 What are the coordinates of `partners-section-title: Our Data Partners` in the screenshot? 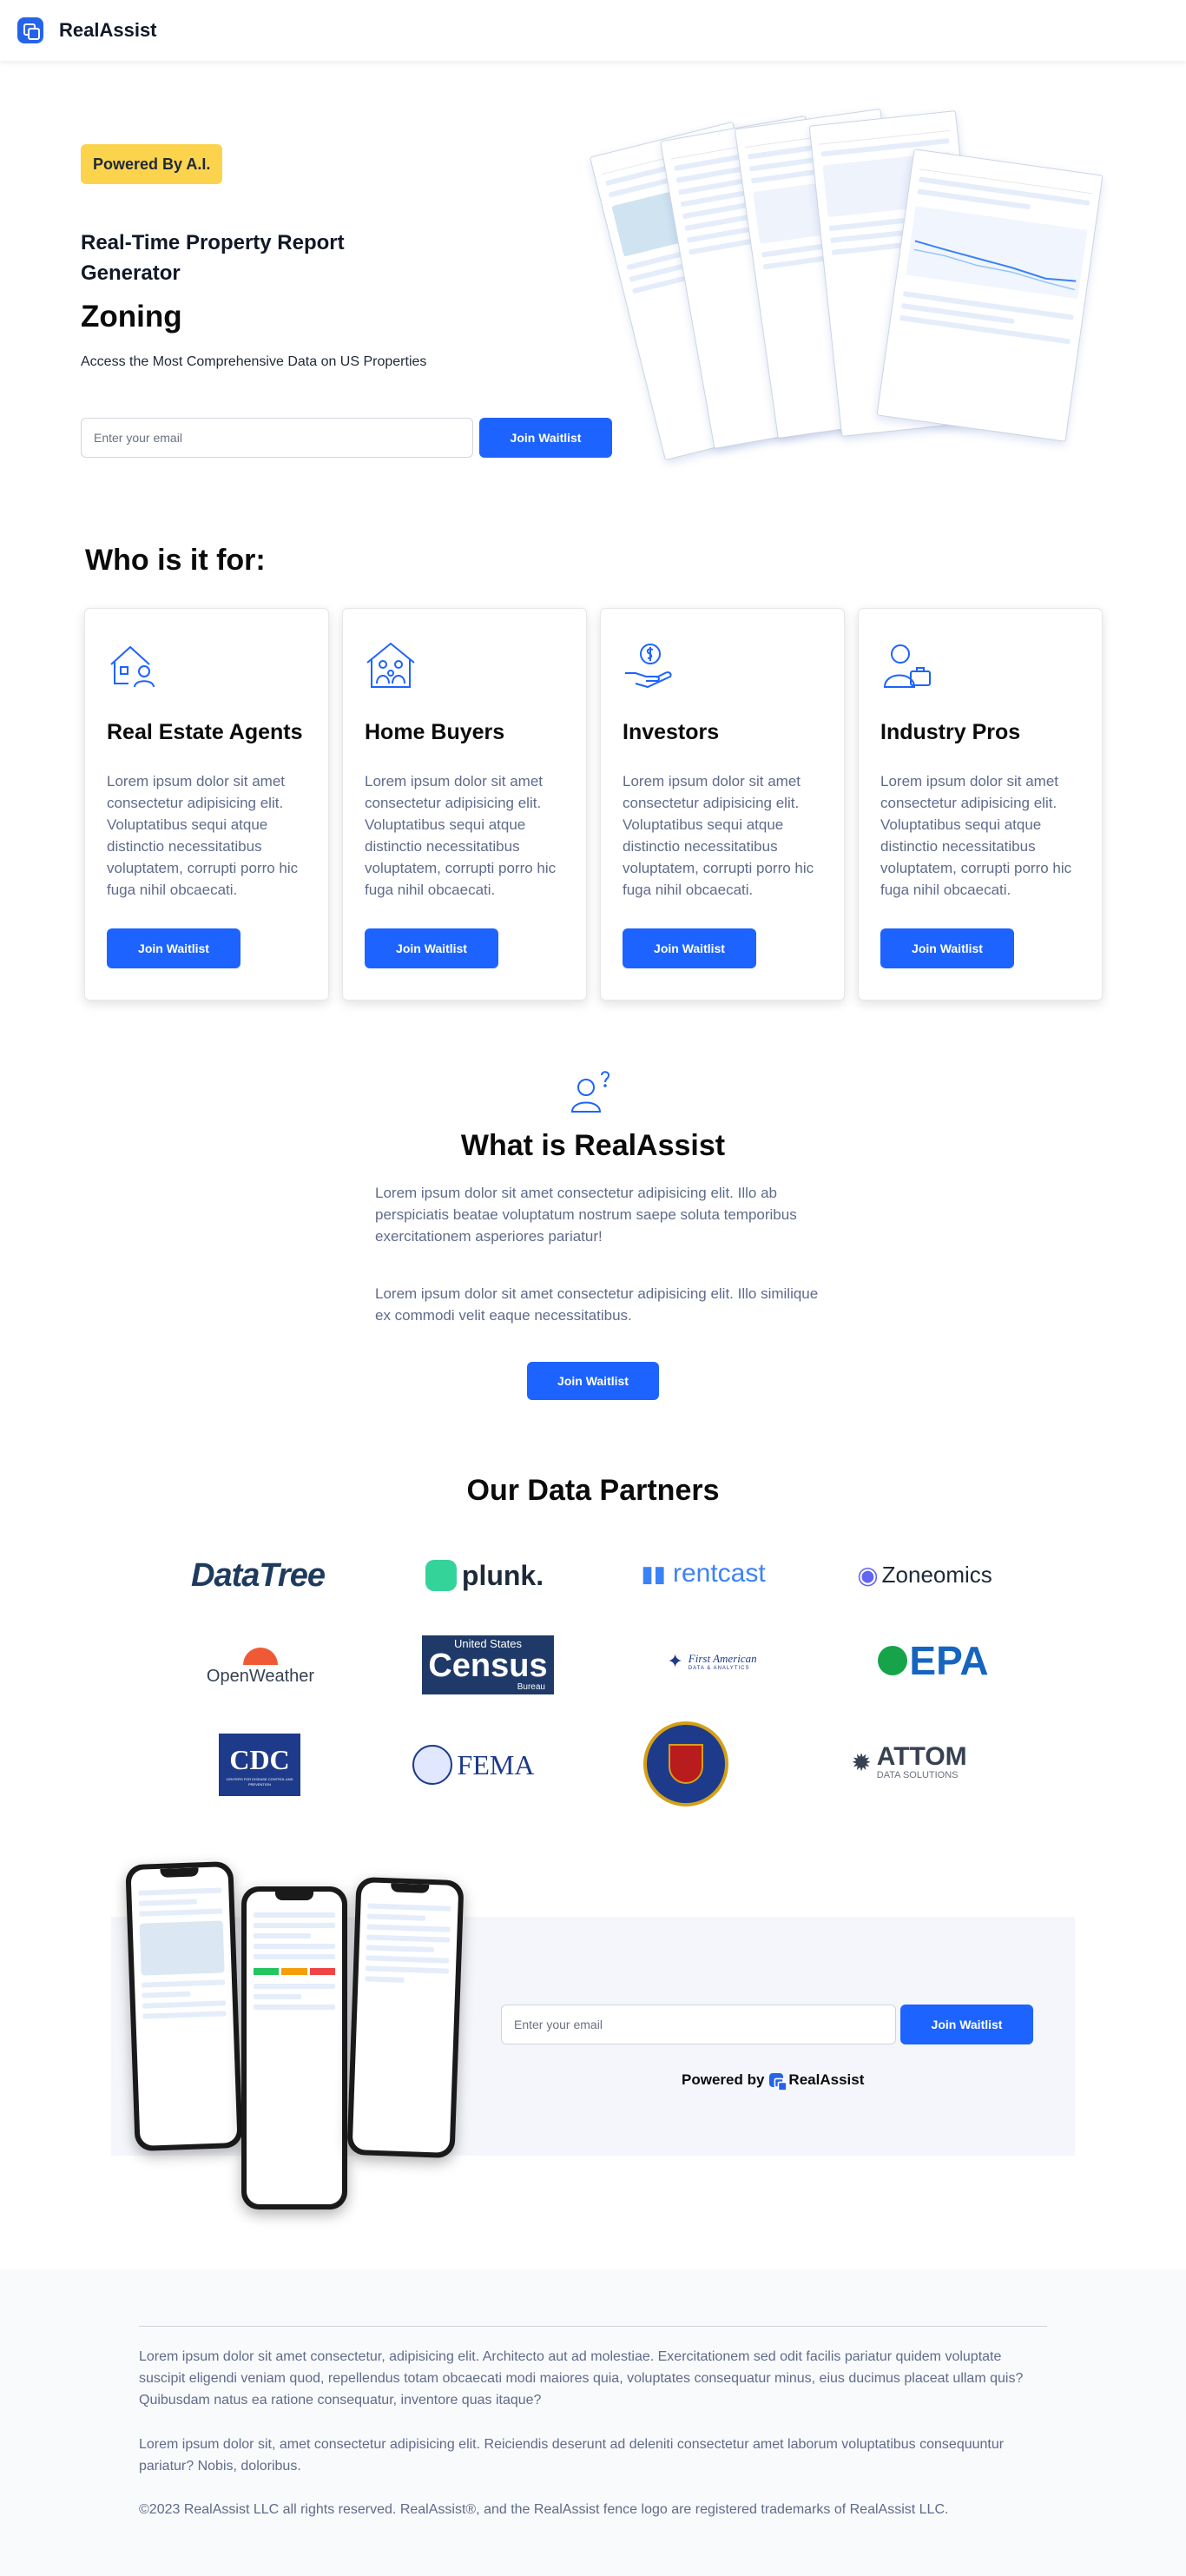 It's located at (593, 1490).